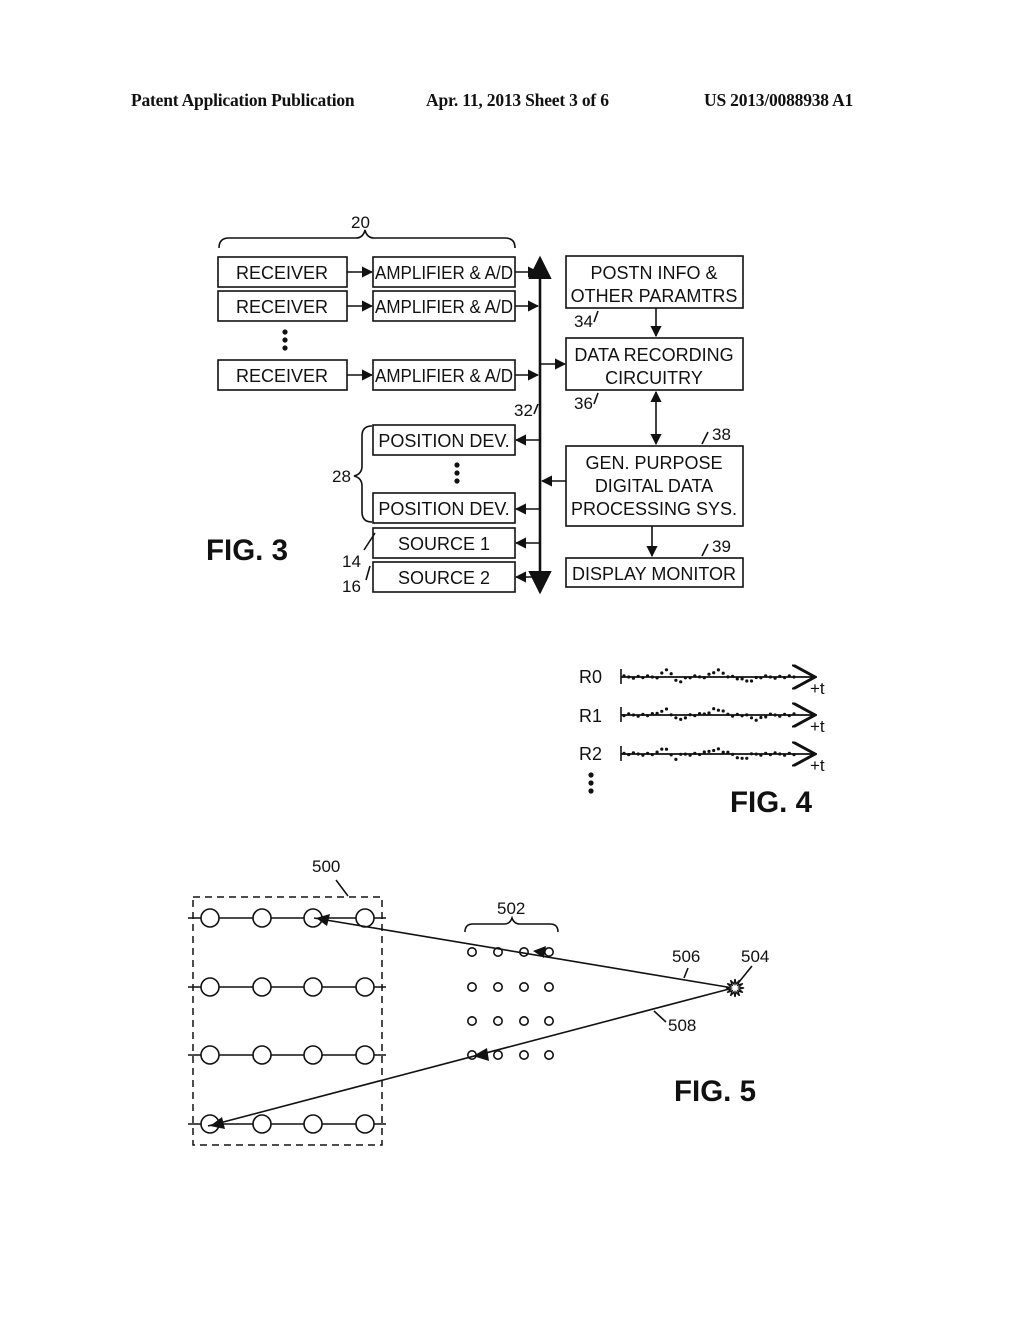  Describe the element at coordinates (653, 355) in the screenshot. I see `data-recording-line1: DATA RECORDING` at that location.